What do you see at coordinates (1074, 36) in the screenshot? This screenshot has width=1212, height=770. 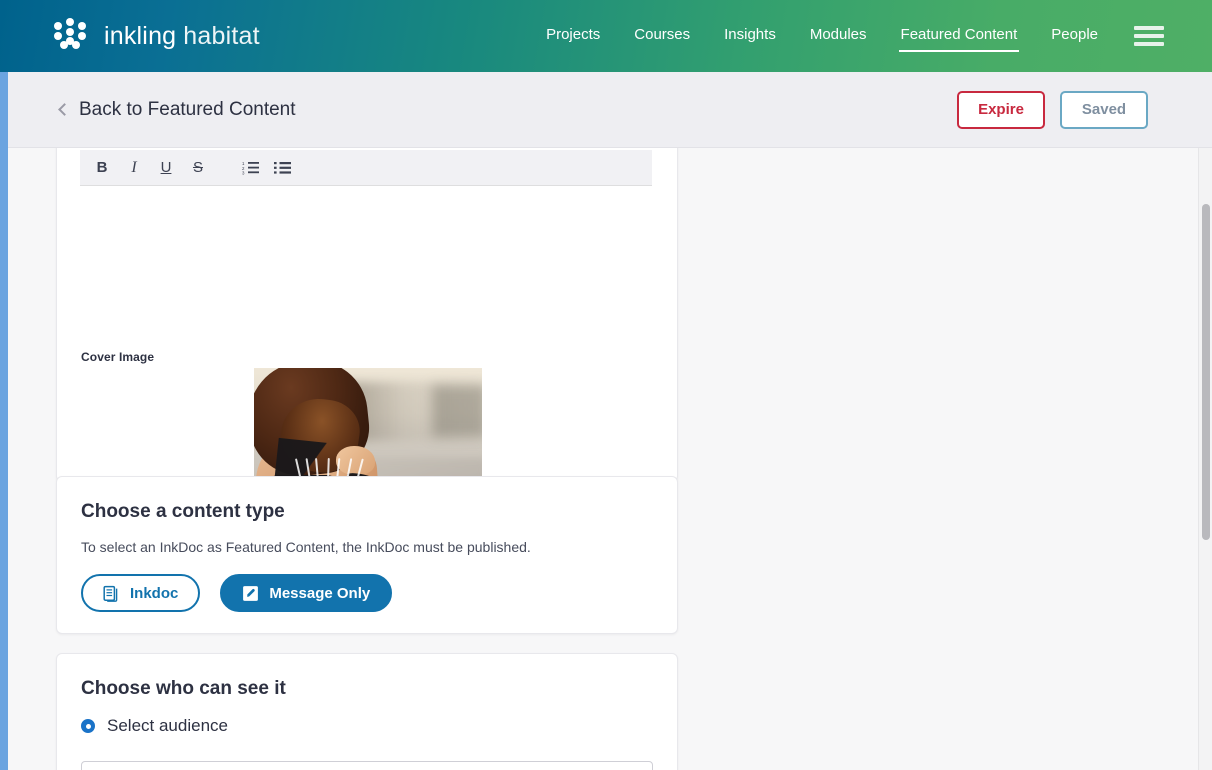 I see `nav-item-people: People` at bounding box center [1074, 36].